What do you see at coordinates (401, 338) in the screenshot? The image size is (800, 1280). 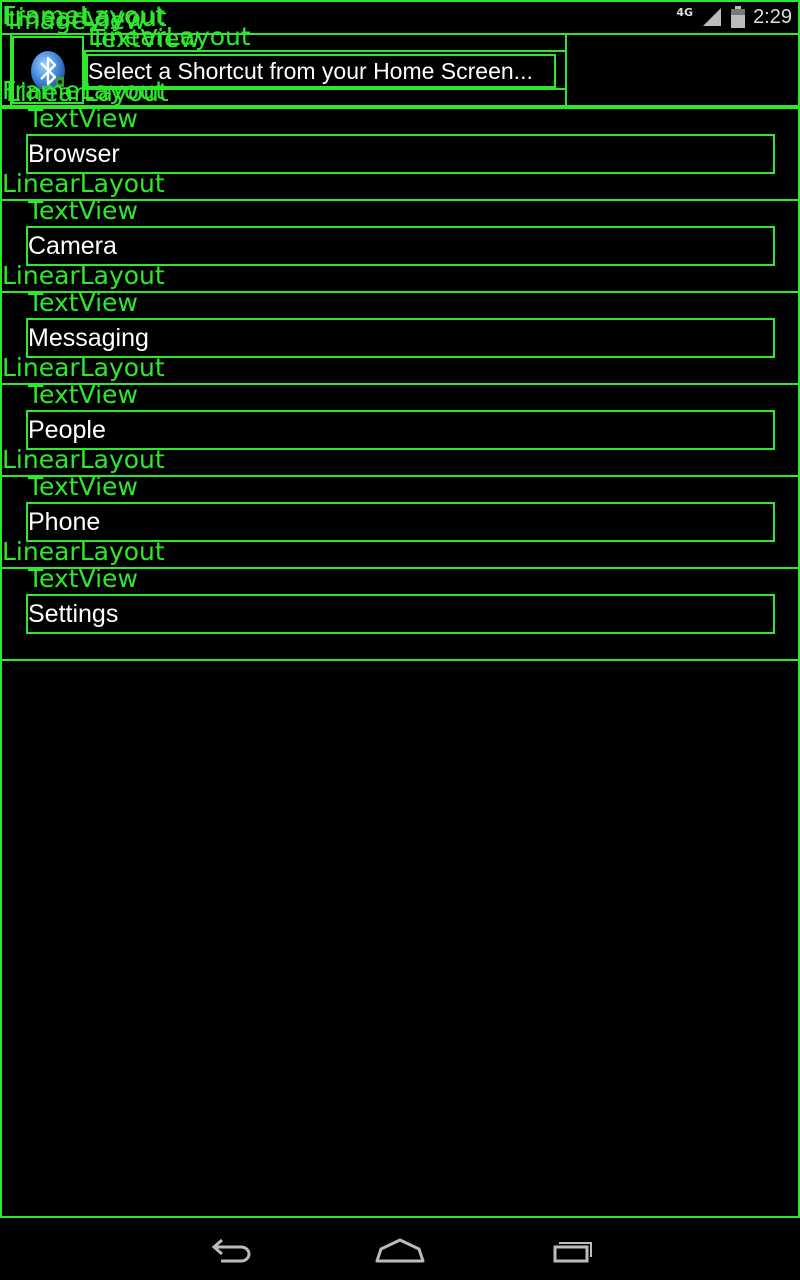 I see `list-item-messaging: Messaging` at bounding box center [401, 338].